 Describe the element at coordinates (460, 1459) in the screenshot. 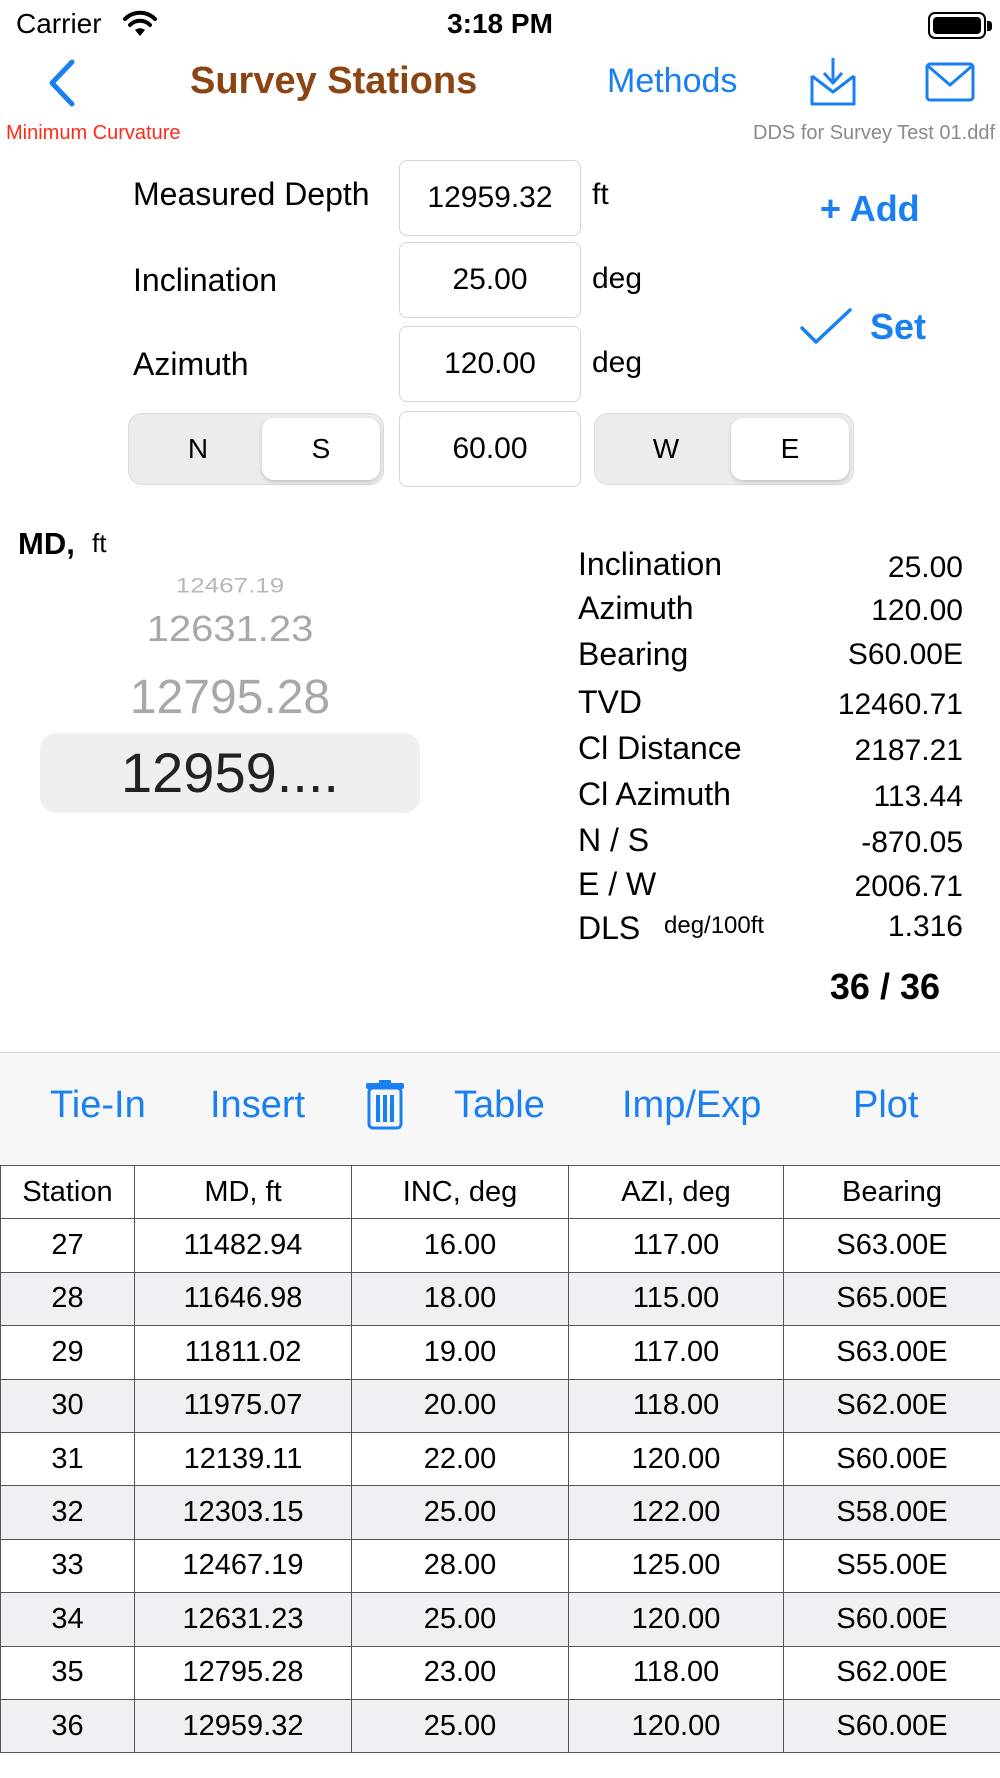

I see `table-cell: 22.00` at that location.